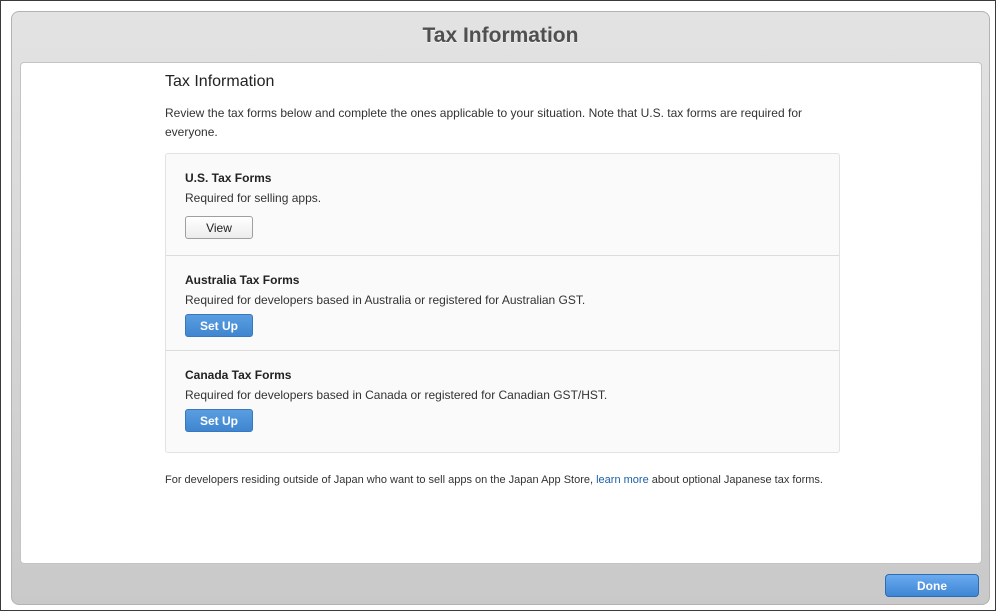 The height and width of the screenshot is (611, 996). I want to click on section-title: U.S. Tax Forms, so click(228, 178).